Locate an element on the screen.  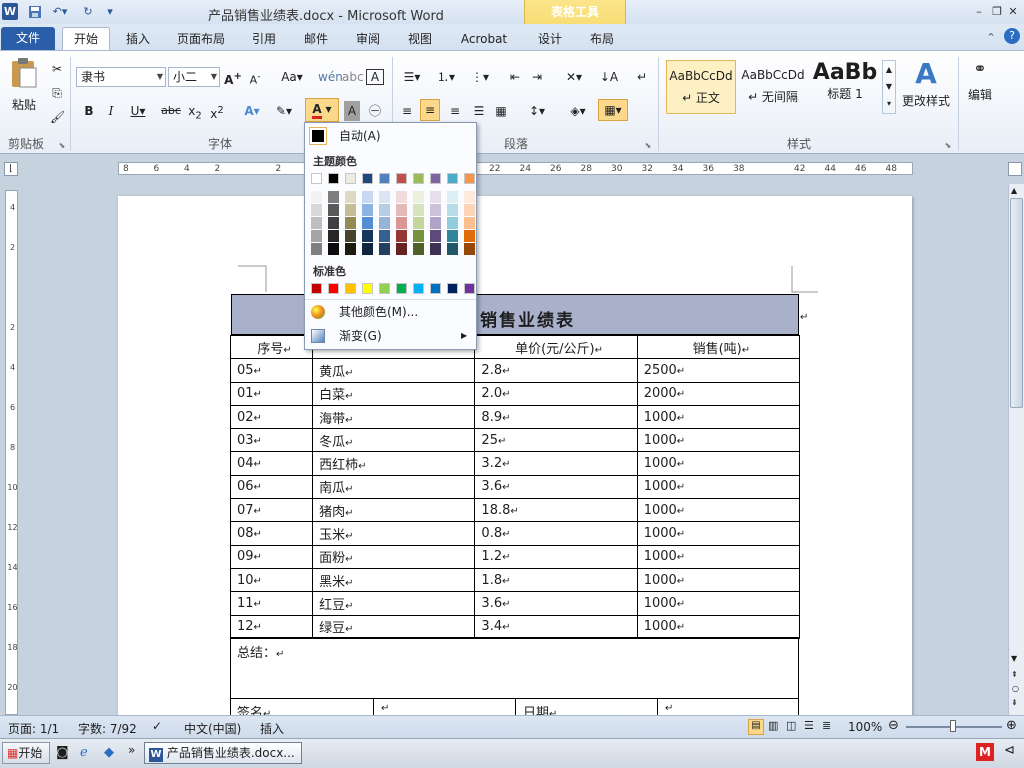
highlight-color-icon: ✎▾ is located at coordinates (284, 111).